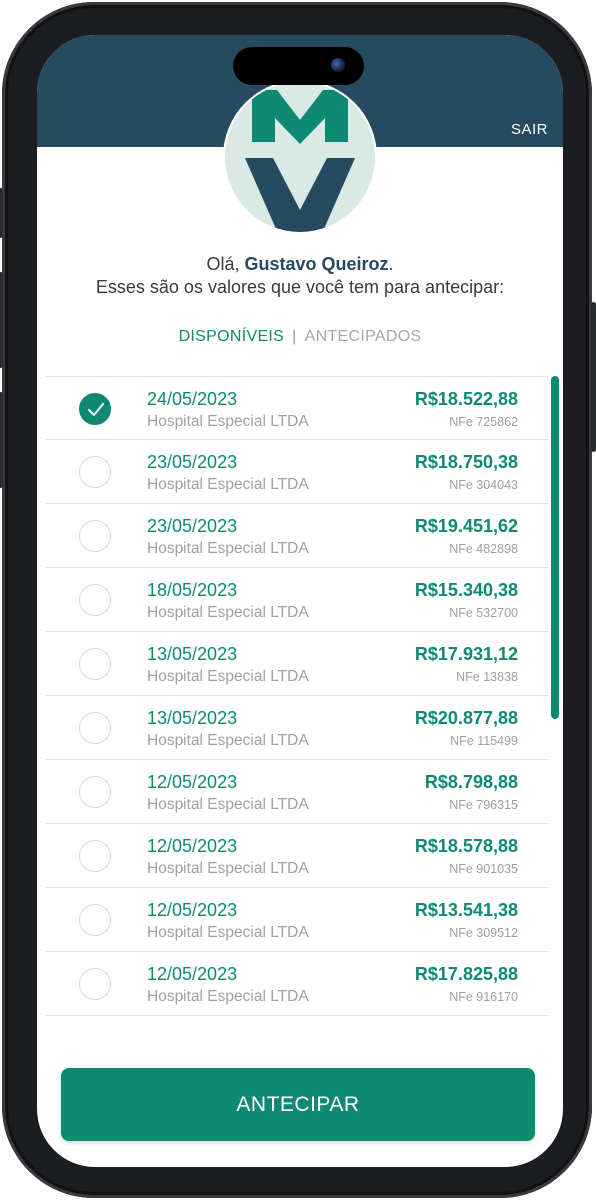 This screenshot has width=596, height=1200. I want to click on item-nfe: NFe 796315, so click(483, 805).